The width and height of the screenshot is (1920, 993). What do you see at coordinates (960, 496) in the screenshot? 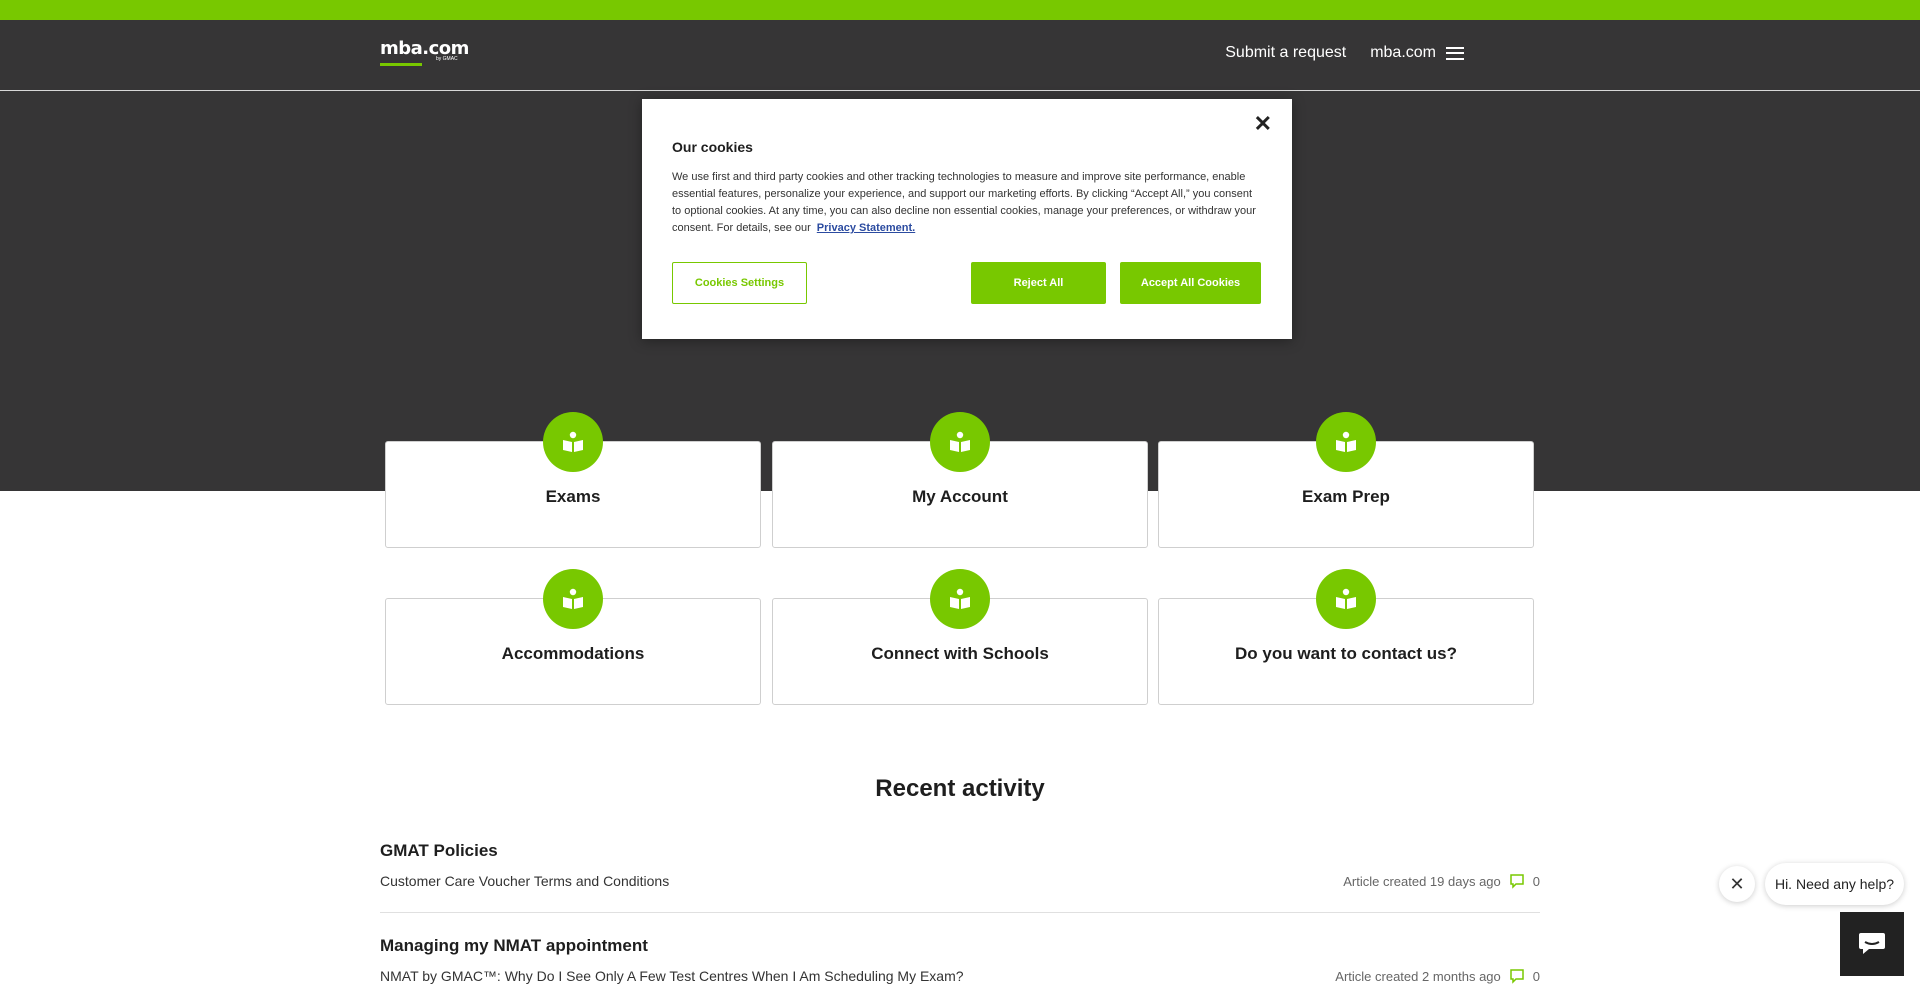
I see `category-card-title: My Account` at bounding box center [960, 496].